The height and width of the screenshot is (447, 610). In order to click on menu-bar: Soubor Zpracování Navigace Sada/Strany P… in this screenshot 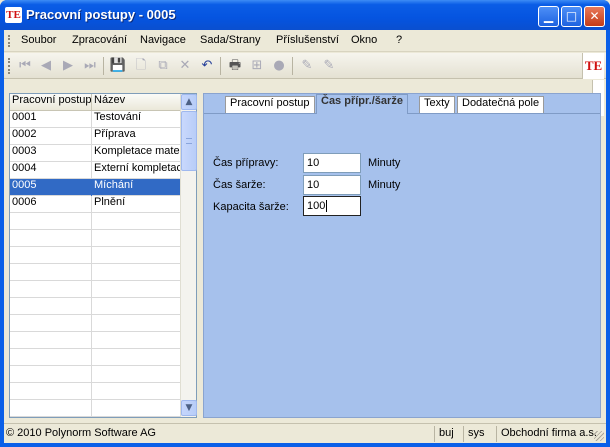, I will do `click(305, 41)`.